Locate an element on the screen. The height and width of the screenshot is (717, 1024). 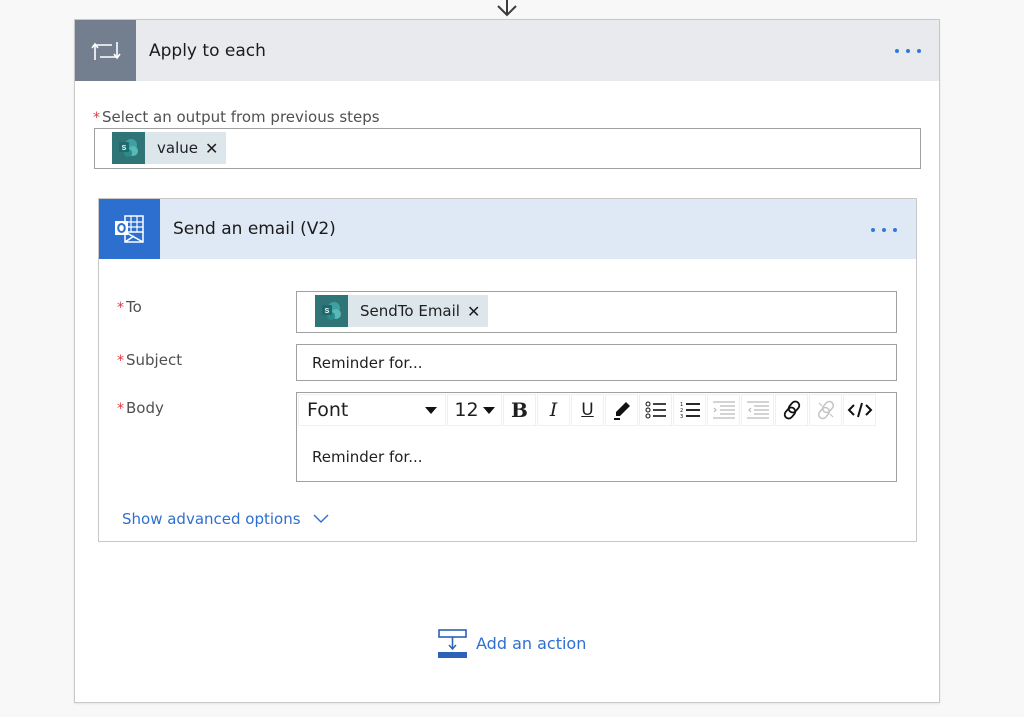
font-size-value: 12 is located at coordinates (466, 410).